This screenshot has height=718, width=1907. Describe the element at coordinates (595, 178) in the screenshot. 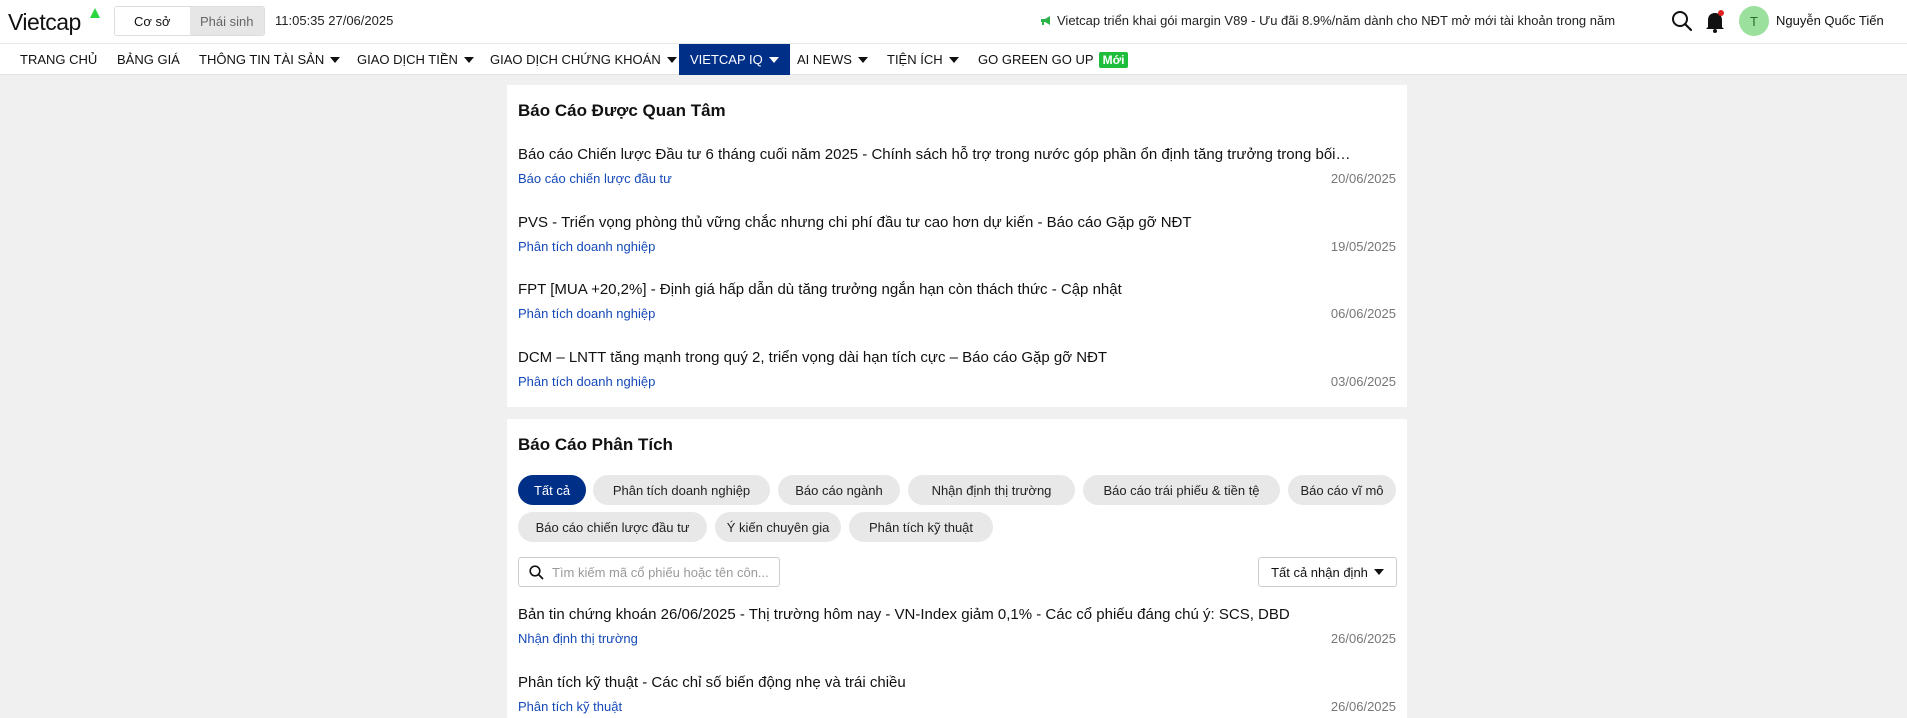

I see `report-category: Báo cáo chiến lược đầu tư` at that location.